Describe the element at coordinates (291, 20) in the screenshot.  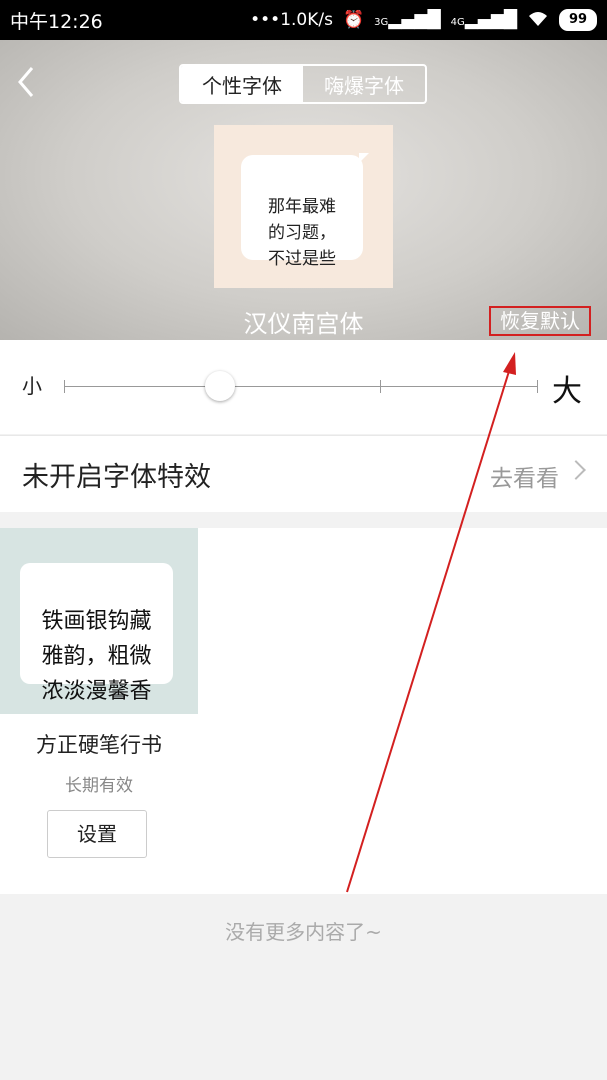
I see `network-speed: •••1.0K/s` at that location.